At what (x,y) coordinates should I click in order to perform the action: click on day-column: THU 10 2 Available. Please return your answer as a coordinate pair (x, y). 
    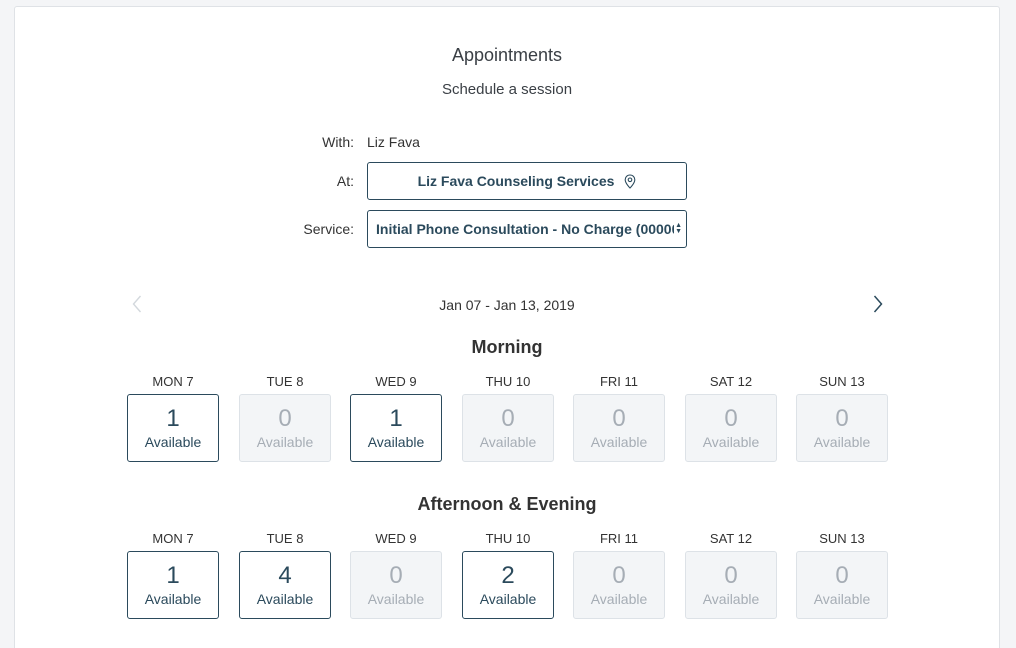
    Looking at the image, I should click on (508, 574).